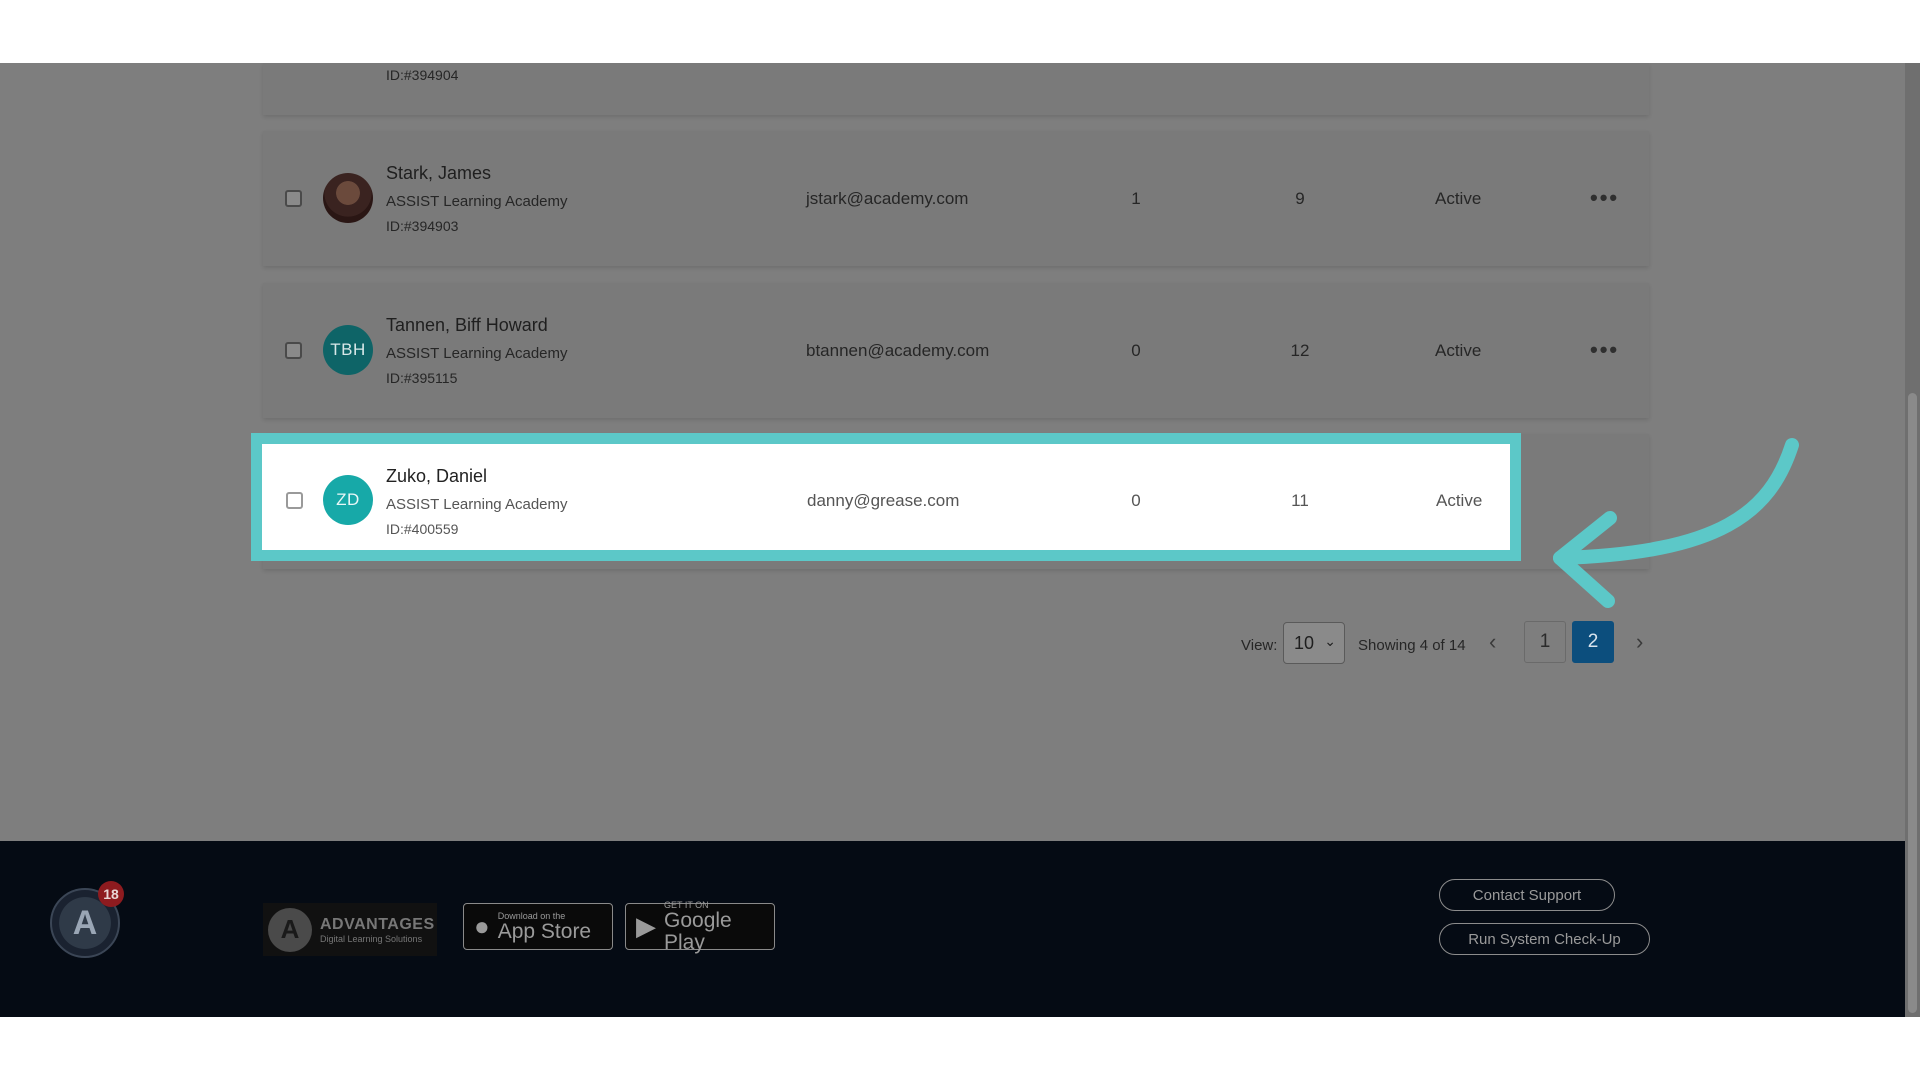 The image size is (1920, 1080). What do you see at coordinates (436, 476) in the screenshot?
I see `user-name: Zuko, Daniel` at bounding box center [436, 476].